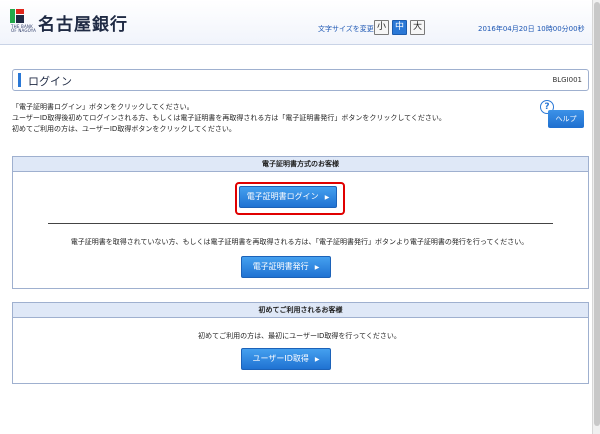 Image resolution: width=600 pixels, height=434 pixels. I want to click on certificate-issue-button: 電子証明書発行 ▶, so click(286, 267).